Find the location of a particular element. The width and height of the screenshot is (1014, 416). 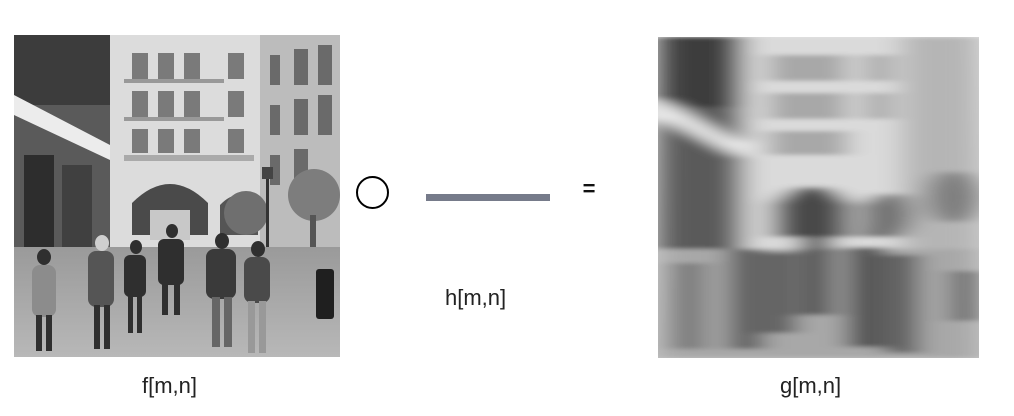

input-label: f[m,n] is located at coordinates (170, 385).